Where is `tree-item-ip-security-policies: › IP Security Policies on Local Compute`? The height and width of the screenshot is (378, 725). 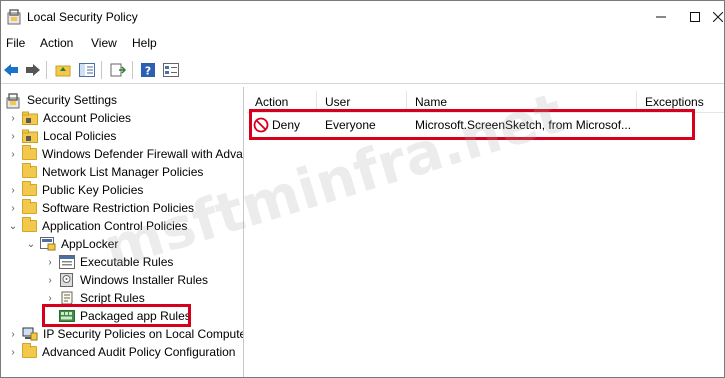 tree-item-ip-security-policies: › IP Security Policies on Local Compute is located at coordinates (125, 334).